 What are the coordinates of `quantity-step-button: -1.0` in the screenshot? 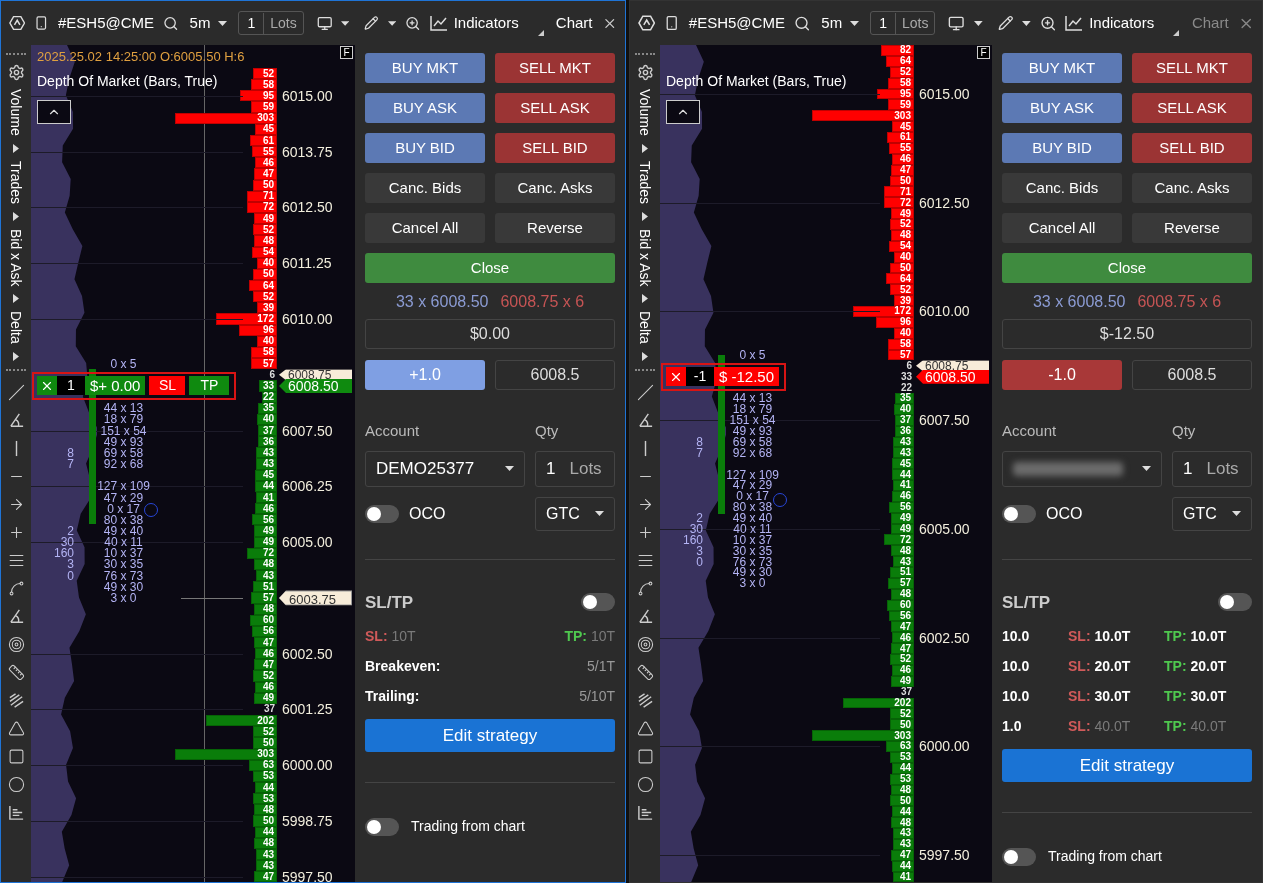 It's located at (1062, 375).